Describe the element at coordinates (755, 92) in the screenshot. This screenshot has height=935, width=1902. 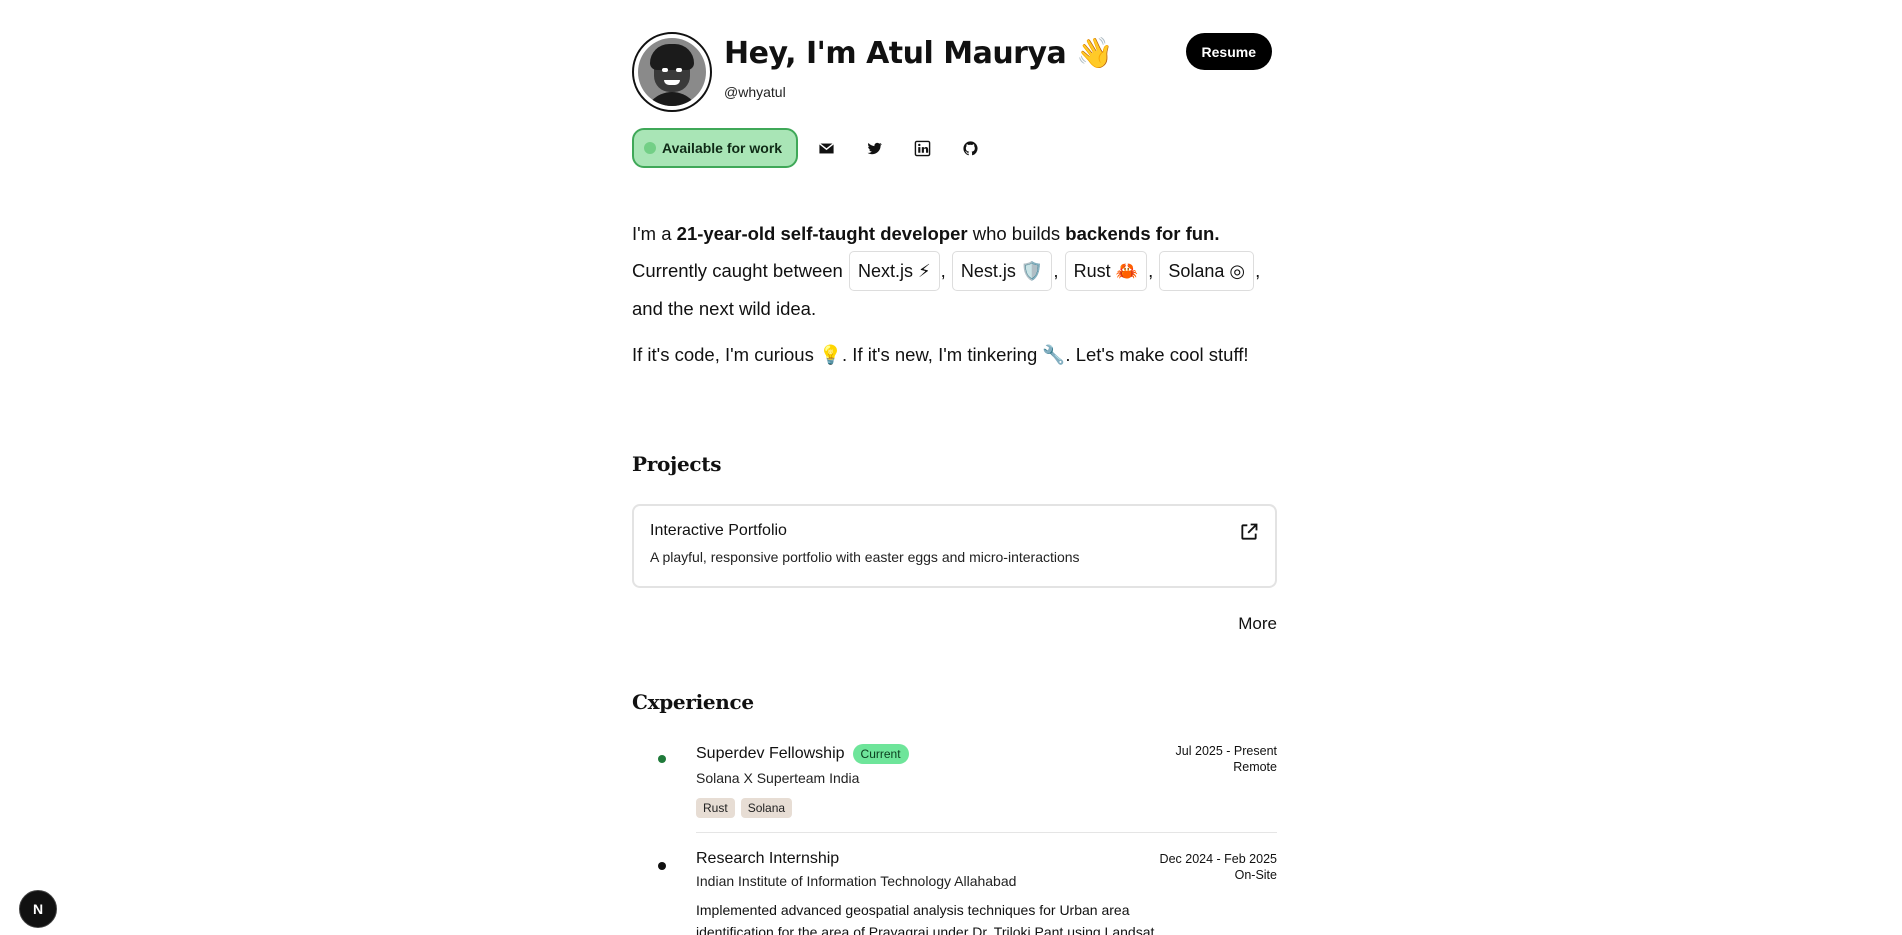
I see `user-handle: @whyatul` at that location.